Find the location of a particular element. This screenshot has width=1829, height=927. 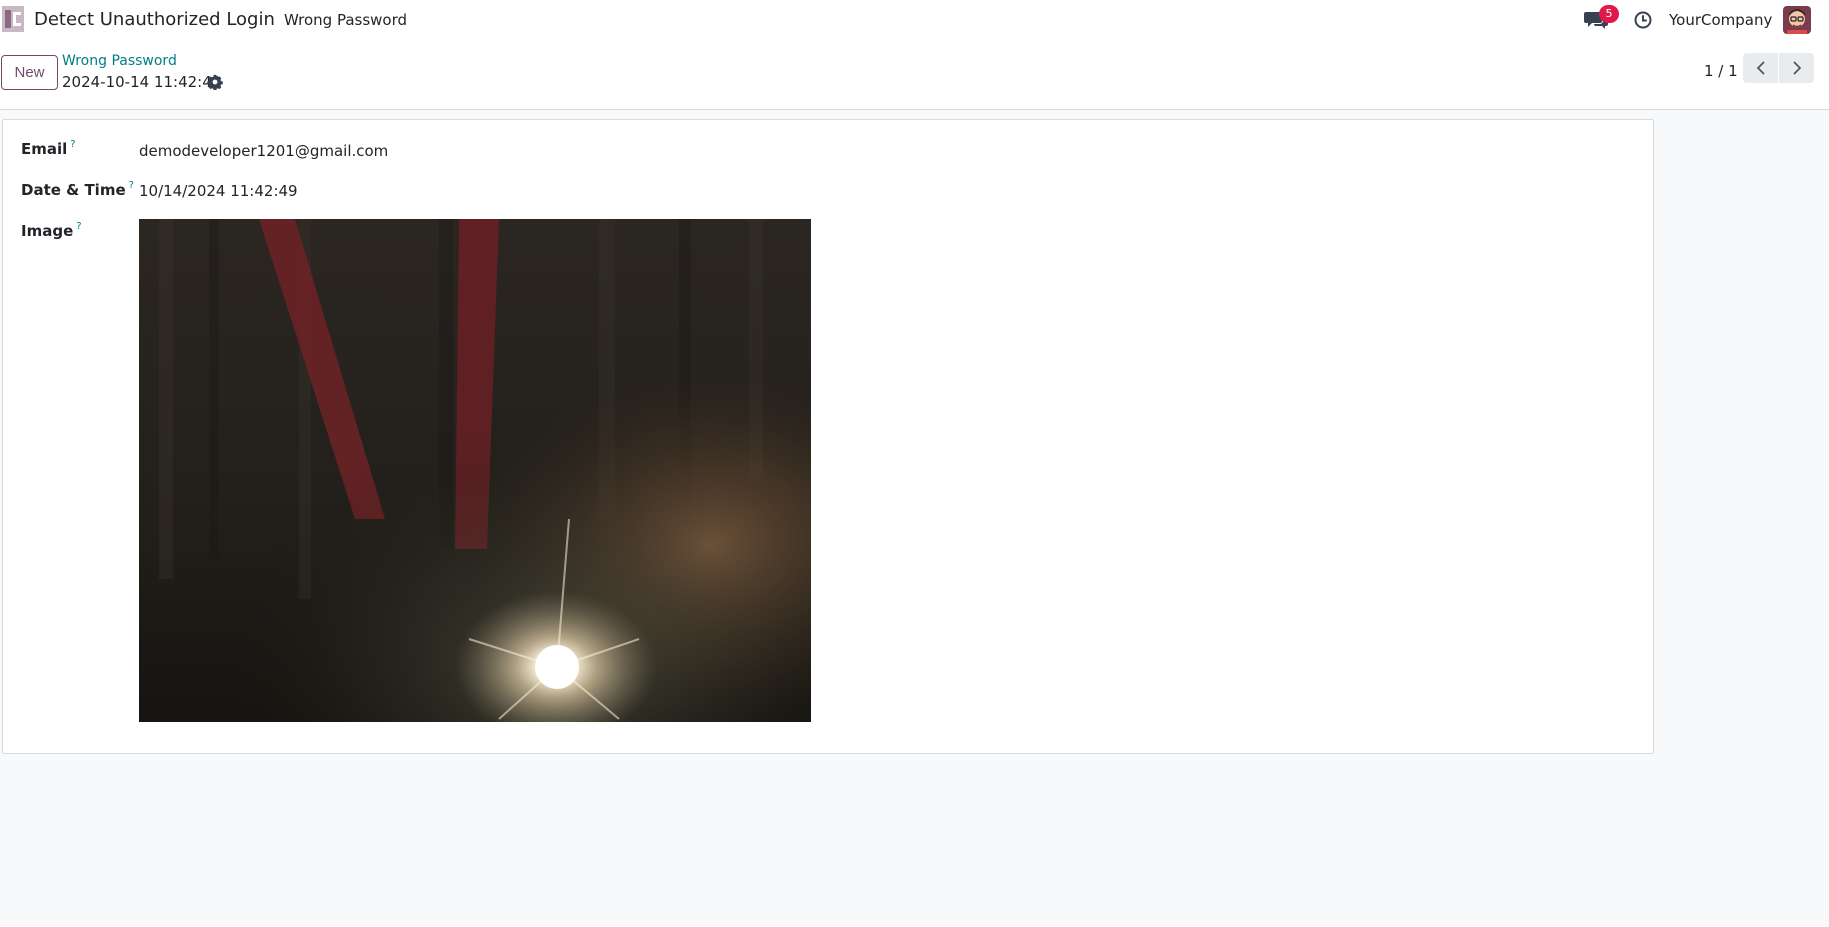

pager-next-button is located at coordinates (1796, 68).